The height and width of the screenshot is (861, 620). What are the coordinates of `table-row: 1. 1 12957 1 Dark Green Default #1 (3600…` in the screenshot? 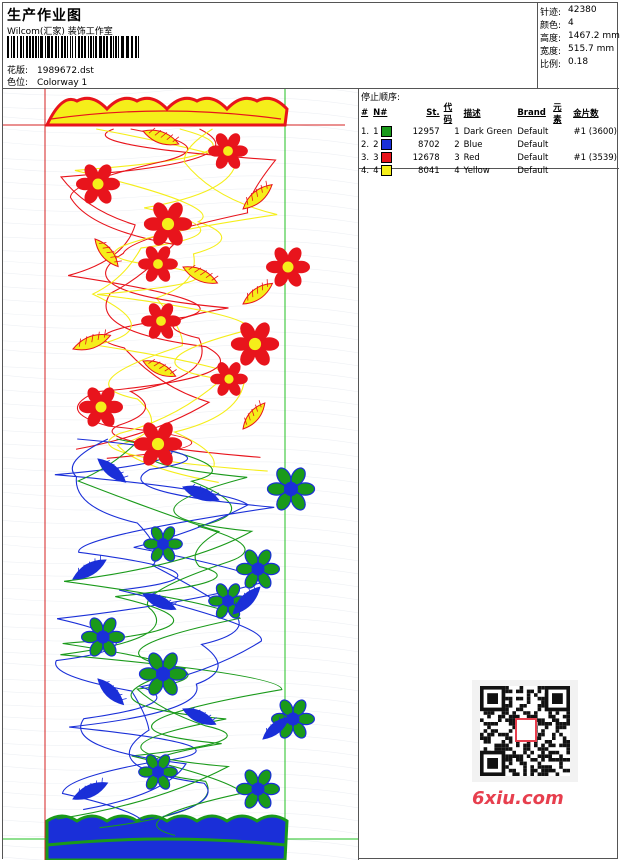 It's located at (489, 131).